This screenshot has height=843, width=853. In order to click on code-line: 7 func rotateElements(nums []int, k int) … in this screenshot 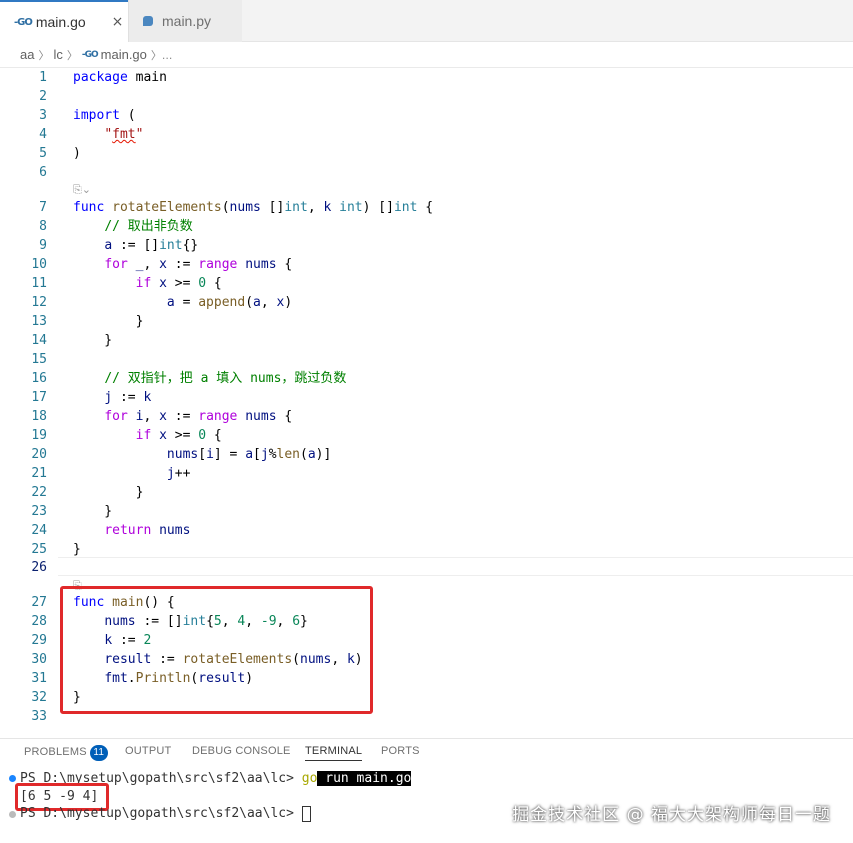, I will do `click(236, 207)`.